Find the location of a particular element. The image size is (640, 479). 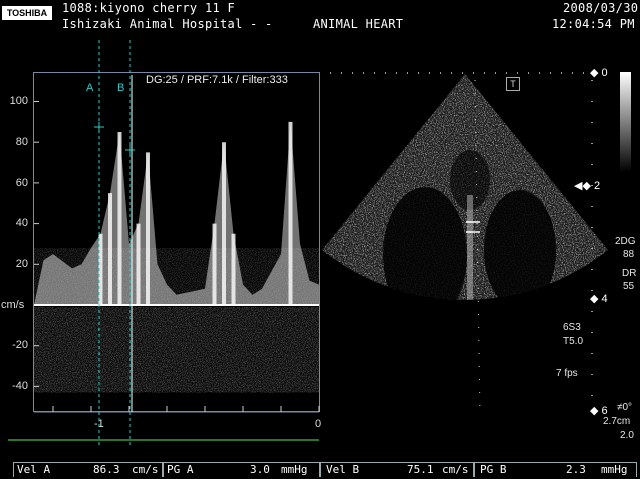

param-probe-mode: T5.0 is located at coordinates (573, 341).